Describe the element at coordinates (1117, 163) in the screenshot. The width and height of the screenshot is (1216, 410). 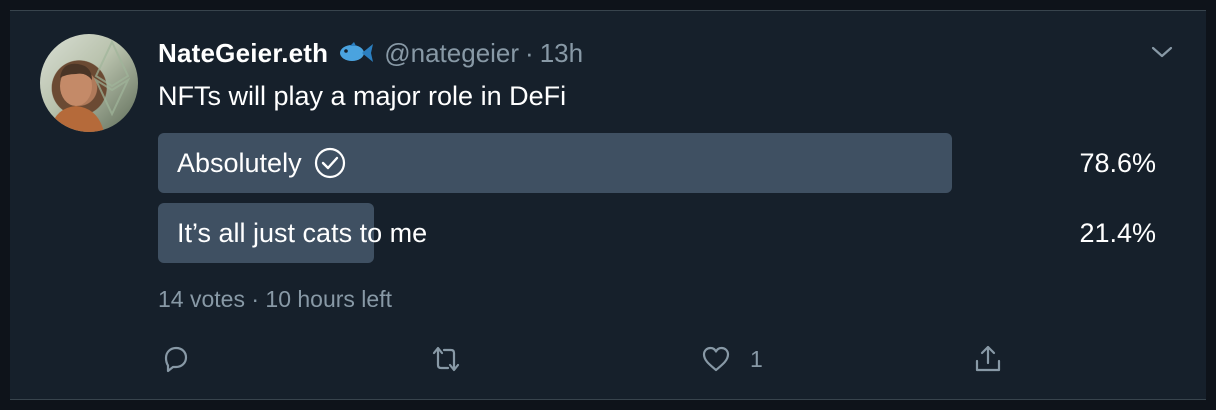
I see `poll-option-percent: 78.6%` at that location.